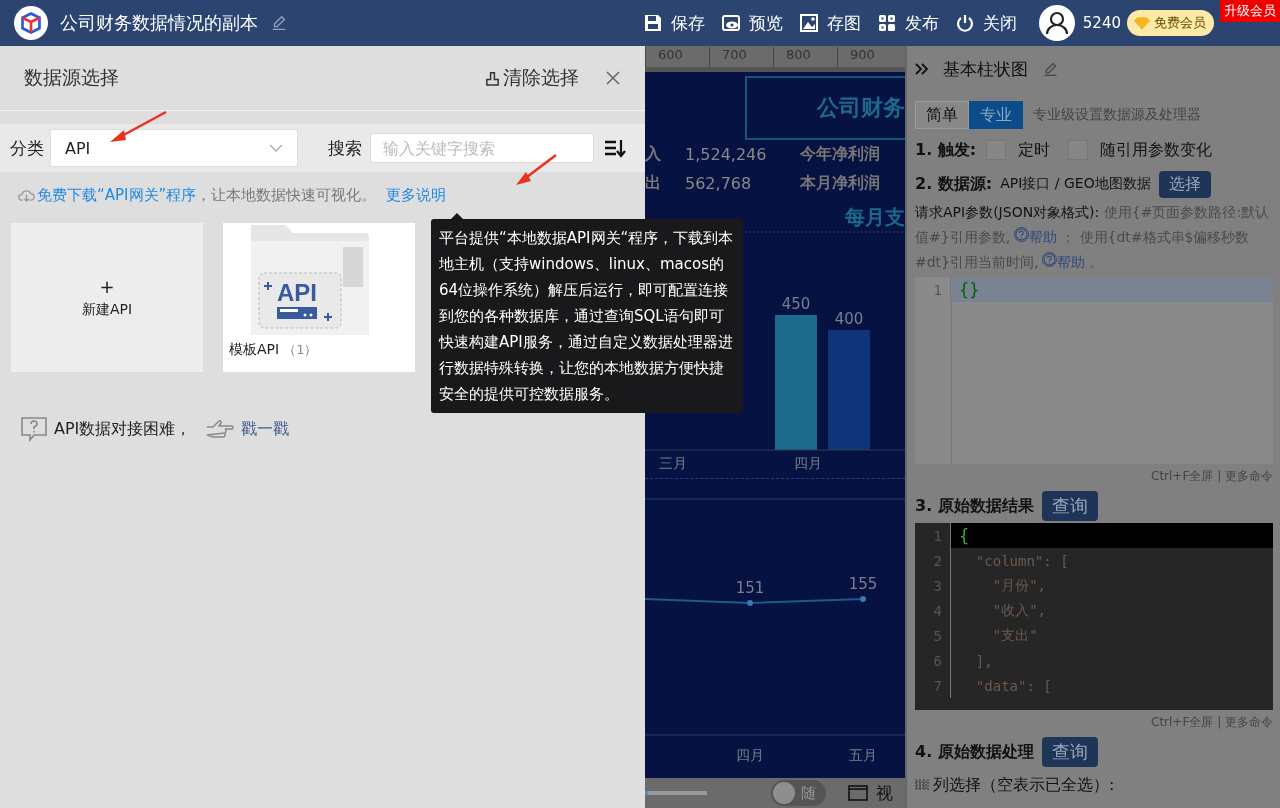  What do you see at coordinates (922, 69) in the screenshot?
I see `expand-icon` at bounding box center [922, 69].